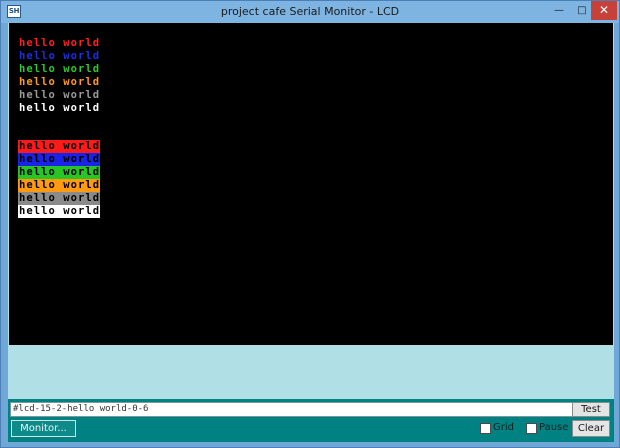 Image resolution: width=620 pixels, height=448 pixels. I want to click on lcd-text-row-orange: hello world, so click(60, 82).